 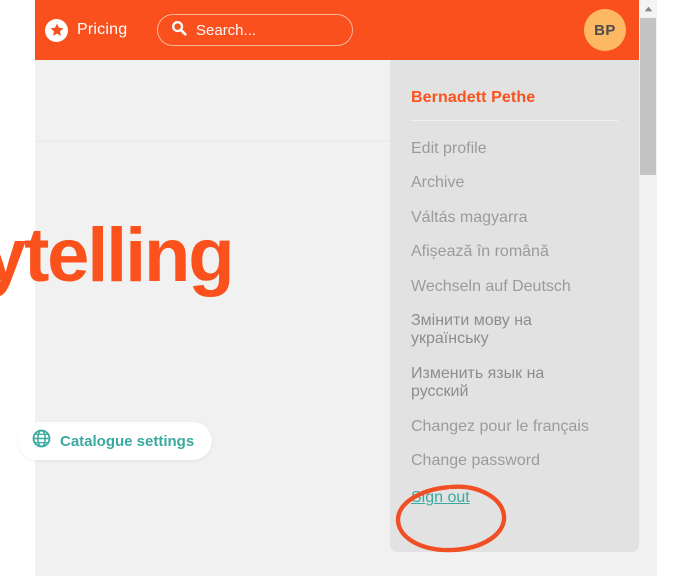 I want to click on star-icon, so click(x=56, y=30).